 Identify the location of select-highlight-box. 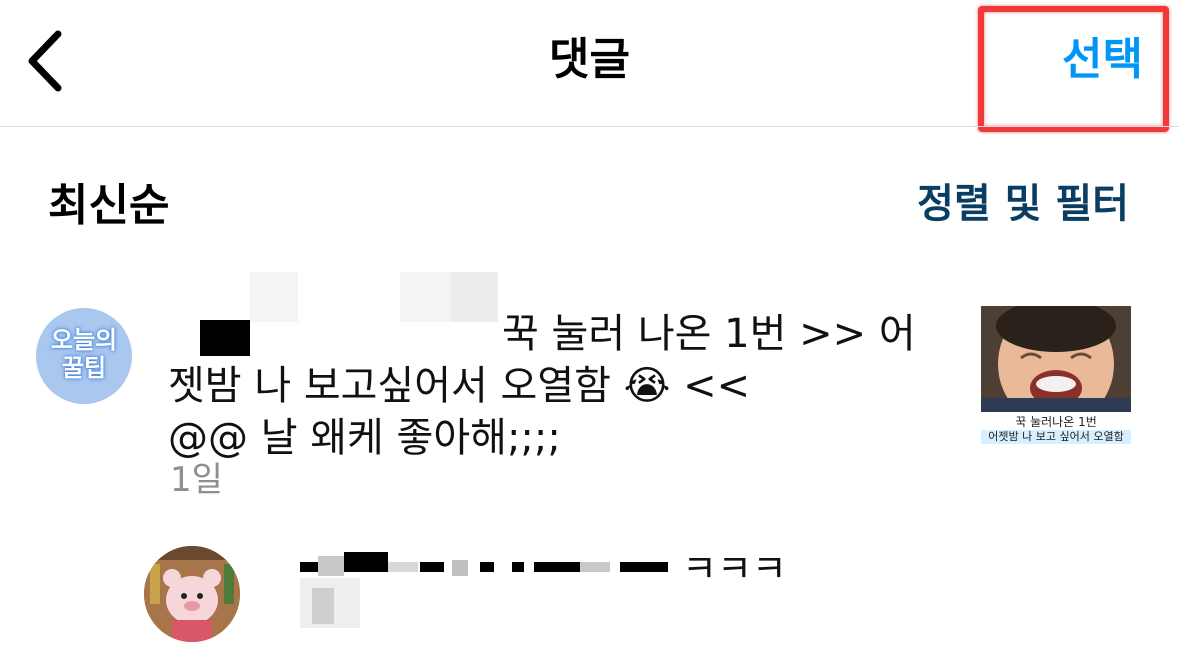
(1073, 69).